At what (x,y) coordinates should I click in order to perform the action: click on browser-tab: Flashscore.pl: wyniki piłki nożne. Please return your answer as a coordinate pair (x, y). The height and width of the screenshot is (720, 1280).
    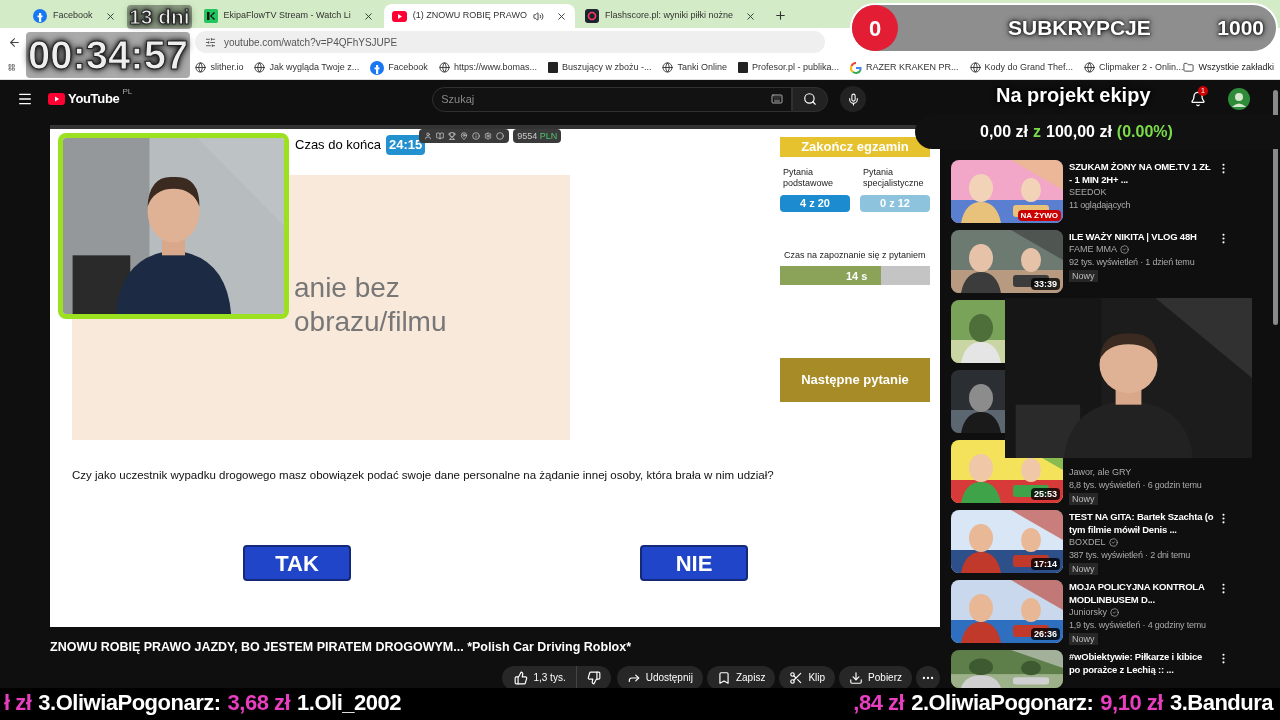
    Looking at the image, I should click on (670, 16).